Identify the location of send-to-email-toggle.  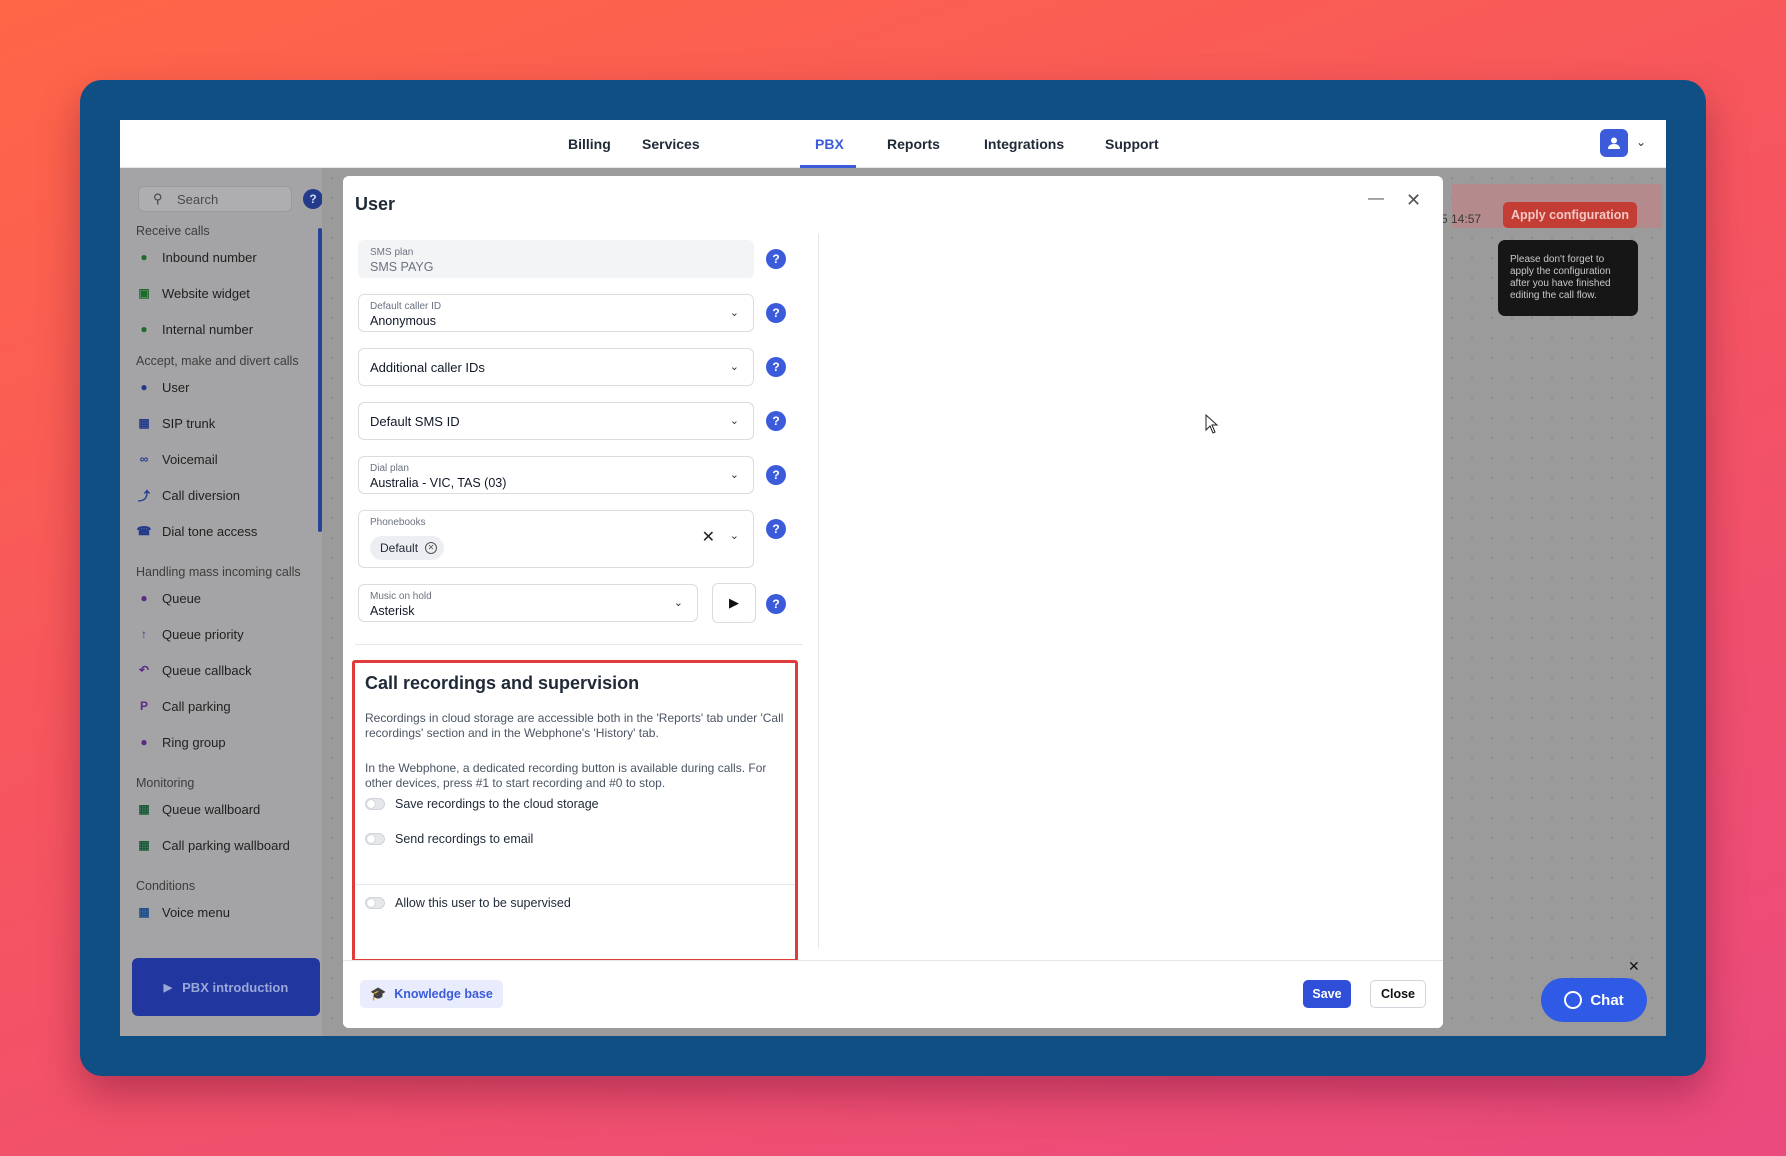
(375, 839).